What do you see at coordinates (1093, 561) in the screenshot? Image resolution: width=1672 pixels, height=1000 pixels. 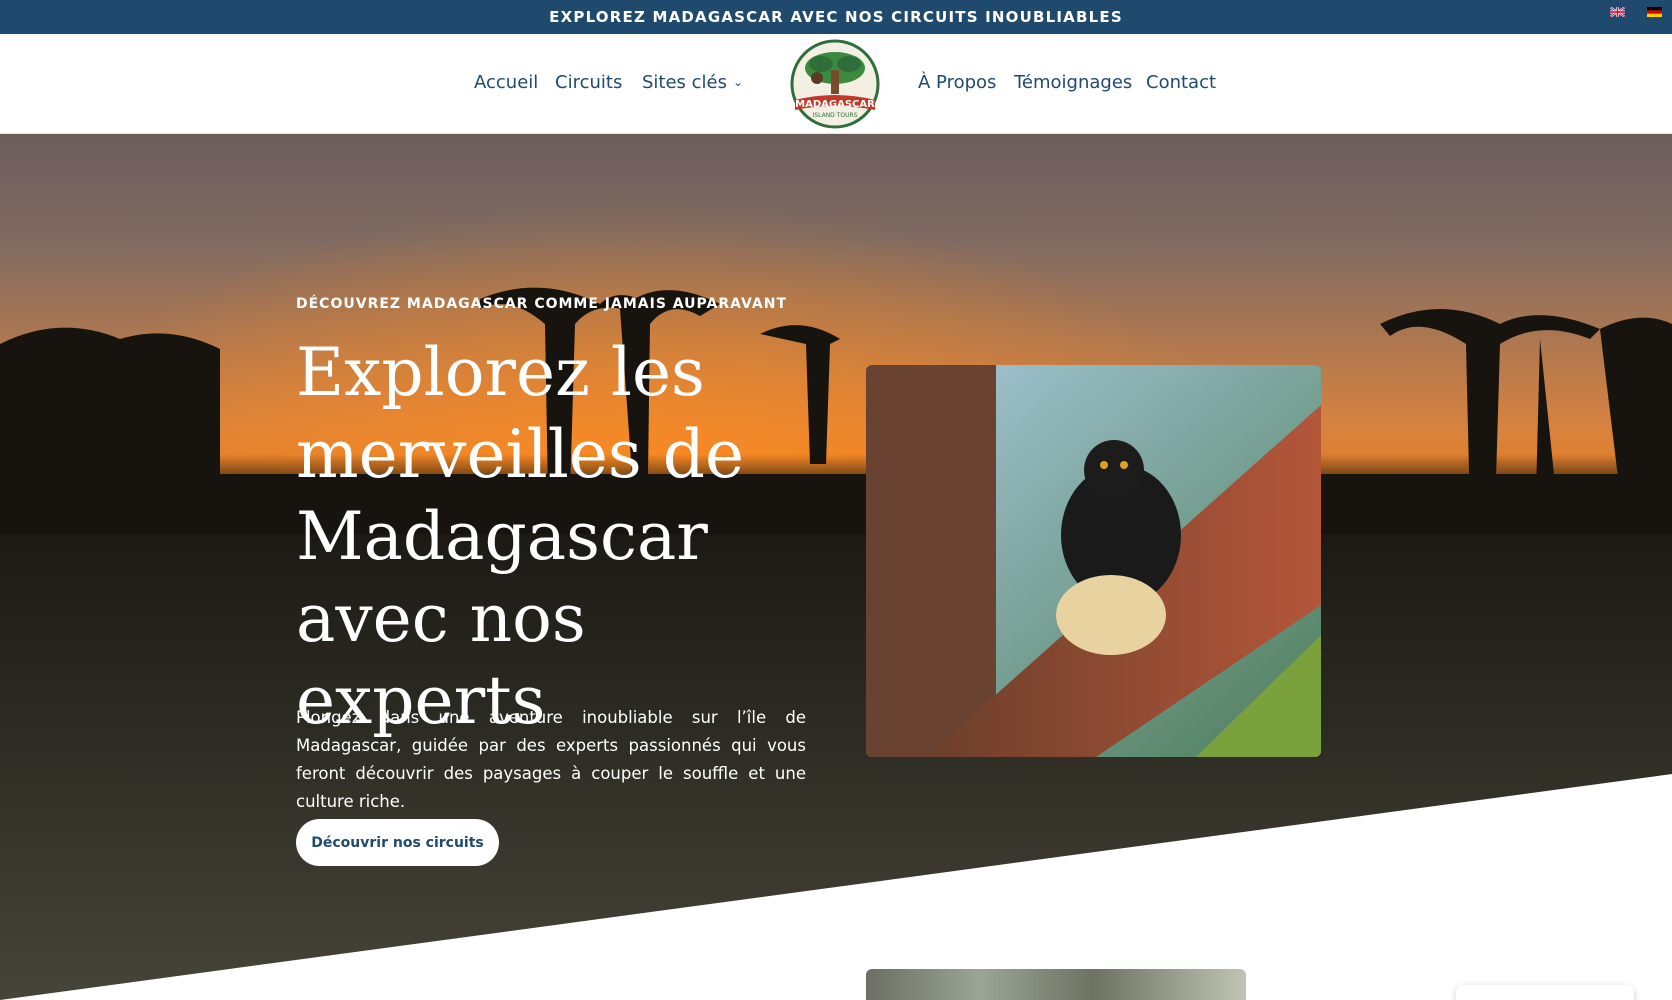 I see `lemur-photo` at bounding box center [1093, 561].